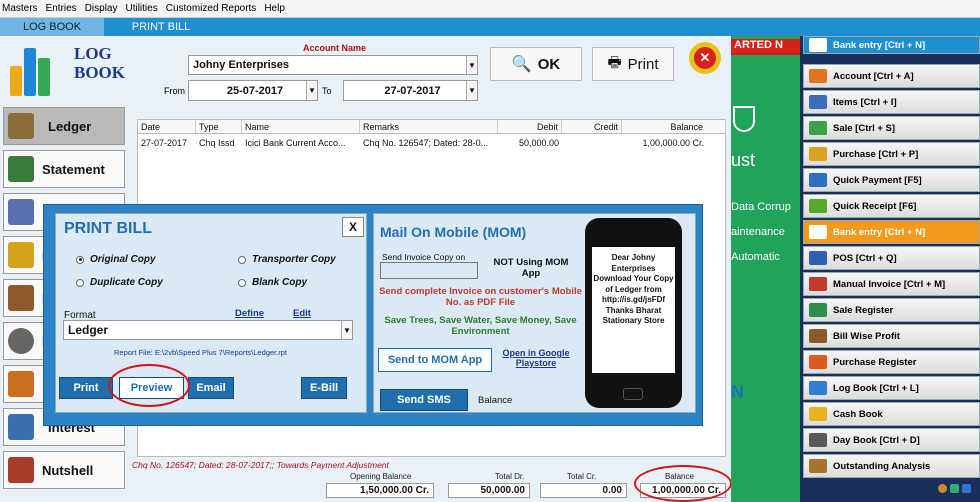 The height and width of the screenshot is (502, 980). I want to click on column-header-balance: Balance, so click(674, 127).